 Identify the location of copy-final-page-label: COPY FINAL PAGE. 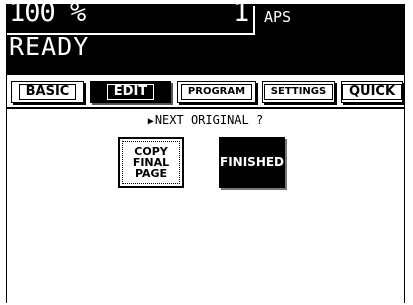
(151, 162).